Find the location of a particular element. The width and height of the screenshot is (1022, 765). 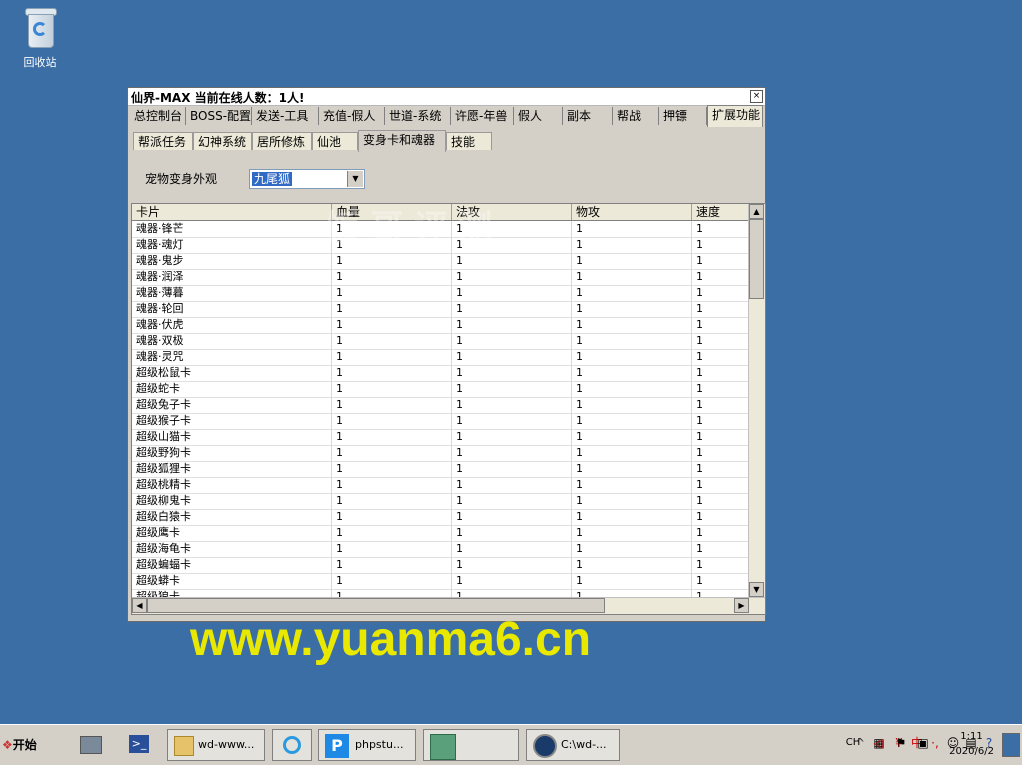

table-row: 魂器·鬼步 1 1 1 1 is located at coordinates (442, 261).